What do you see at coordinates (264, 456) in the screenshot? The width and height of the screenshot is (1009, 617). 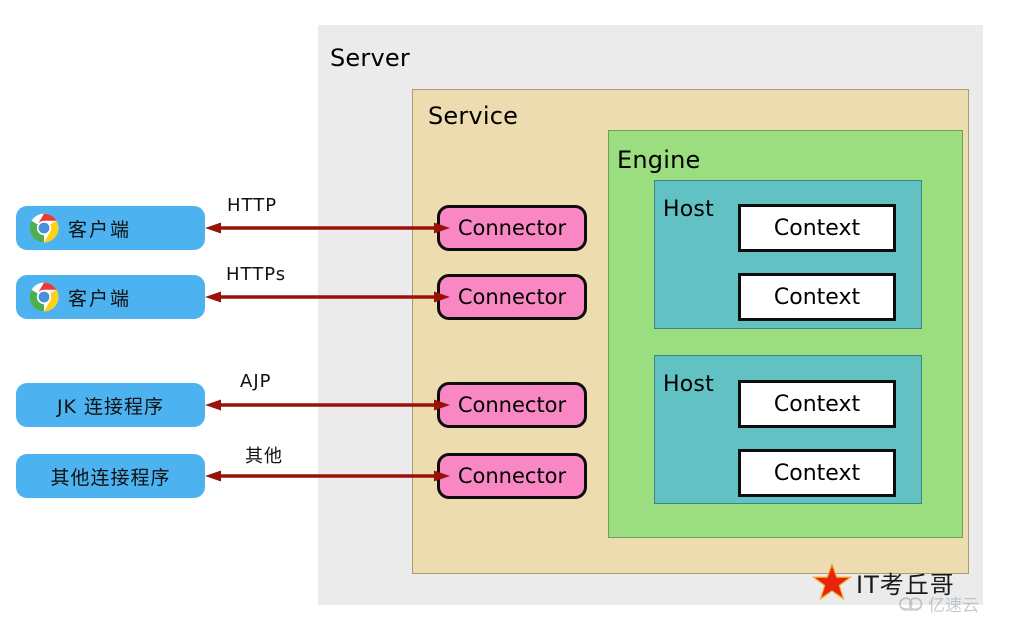 I see `arrow-label-other: 其他` at bounding box center [264, 456].